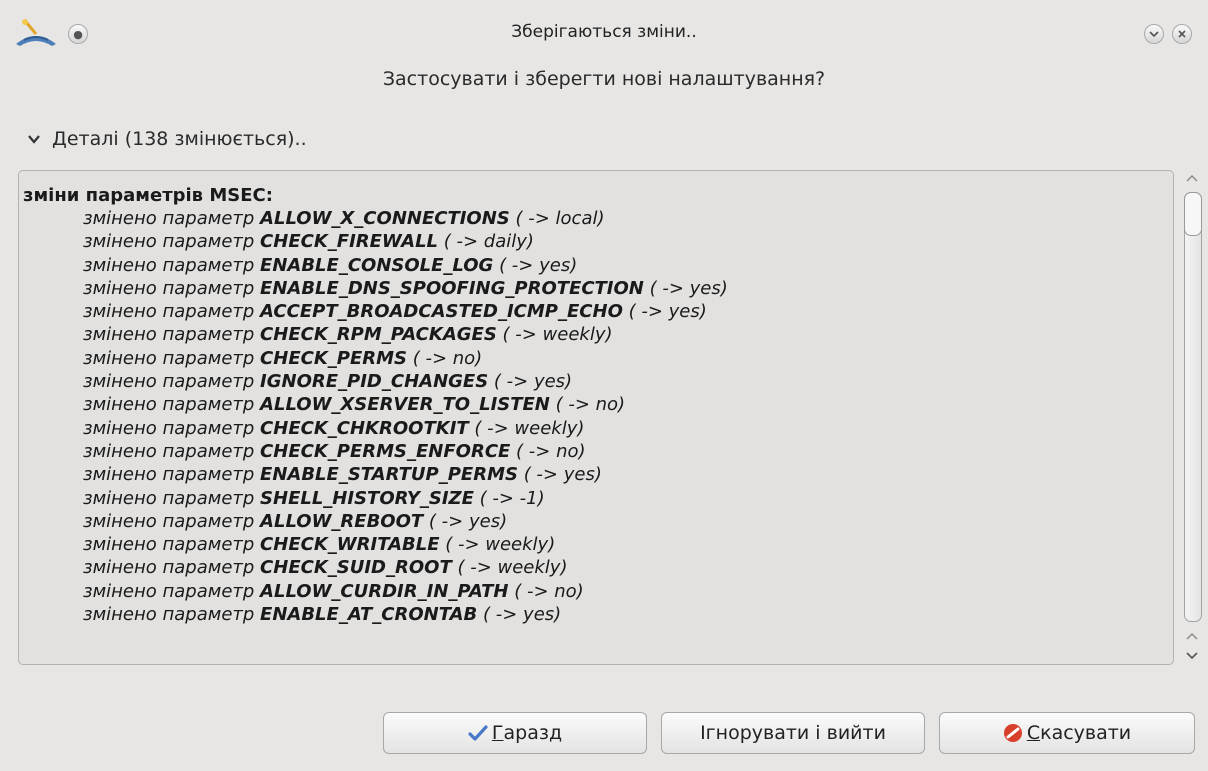 The height and width of the screenshot is (771, 1208). I want to click on parameter-name: CHECK_CHKROOTKIT, so click(364, 428).